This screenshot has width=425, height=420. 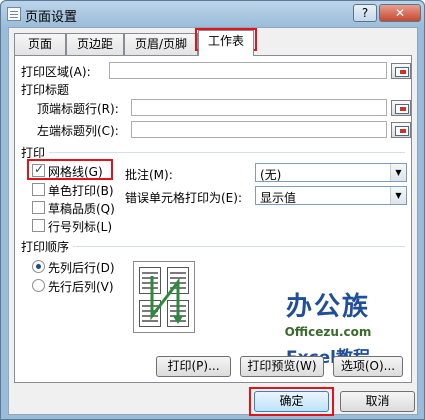 I want to click on row-col-headings-checkbox, so click(x=38, y=225).